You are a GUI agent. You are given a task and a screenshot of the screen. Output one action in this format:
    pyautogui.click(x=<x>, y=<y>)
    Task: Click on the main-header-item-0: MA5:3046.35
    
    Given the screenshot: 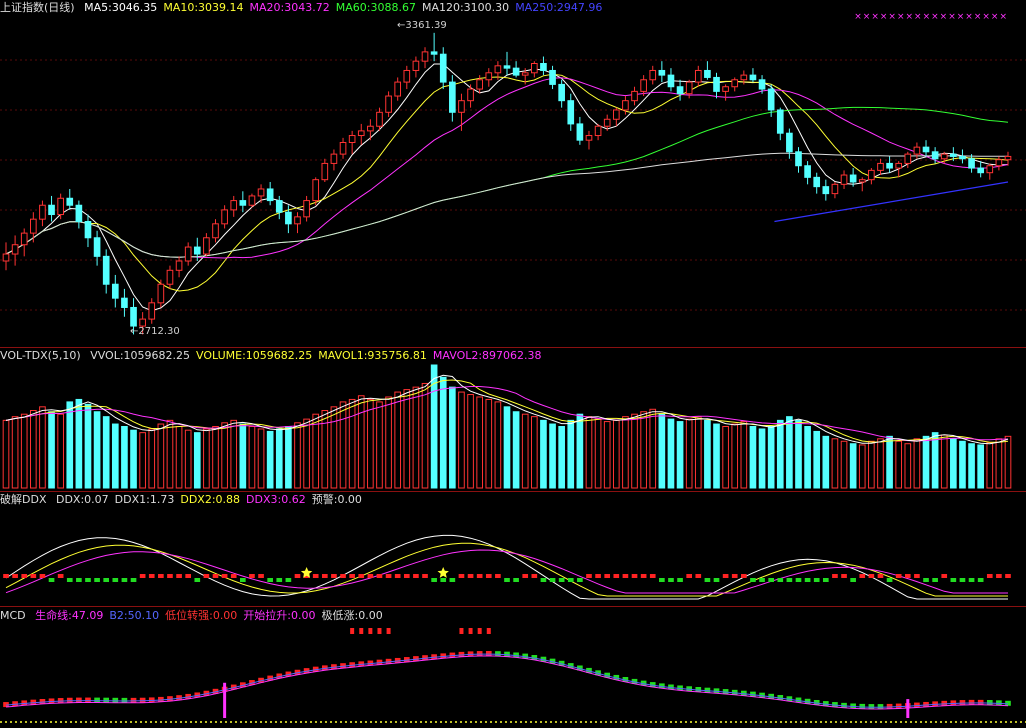 What is the action you would take?
    pyautogui.click(x=121, y=7)
    